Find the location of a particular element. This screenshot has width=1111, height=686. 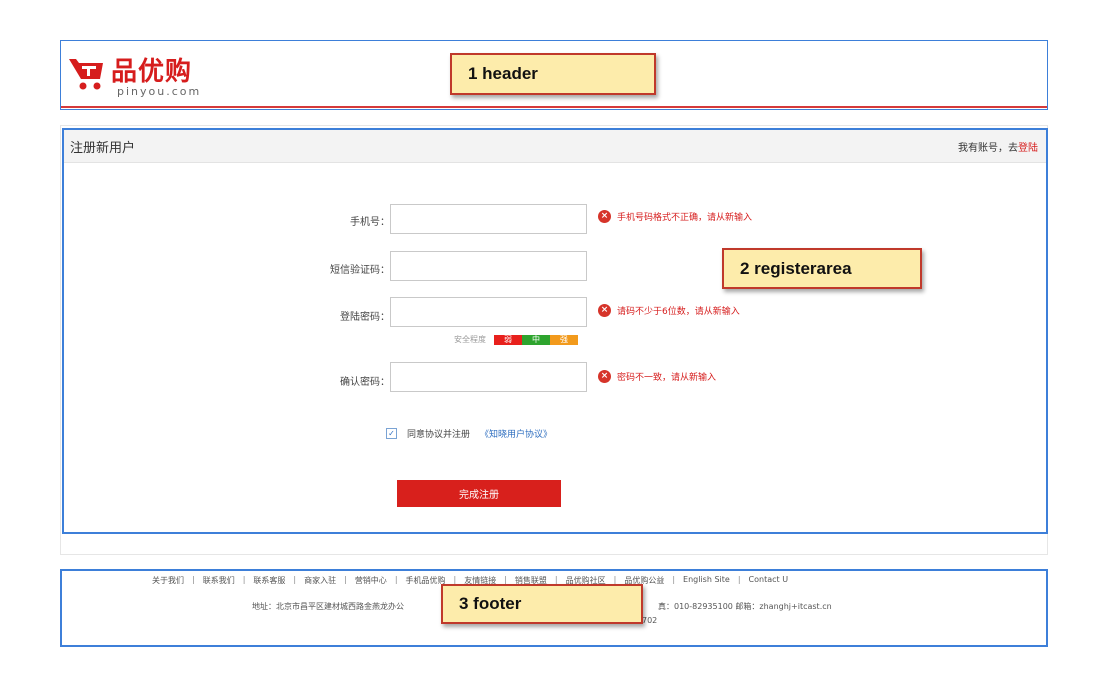

brand-name: 品优购 is located at coordinates (152, 72).